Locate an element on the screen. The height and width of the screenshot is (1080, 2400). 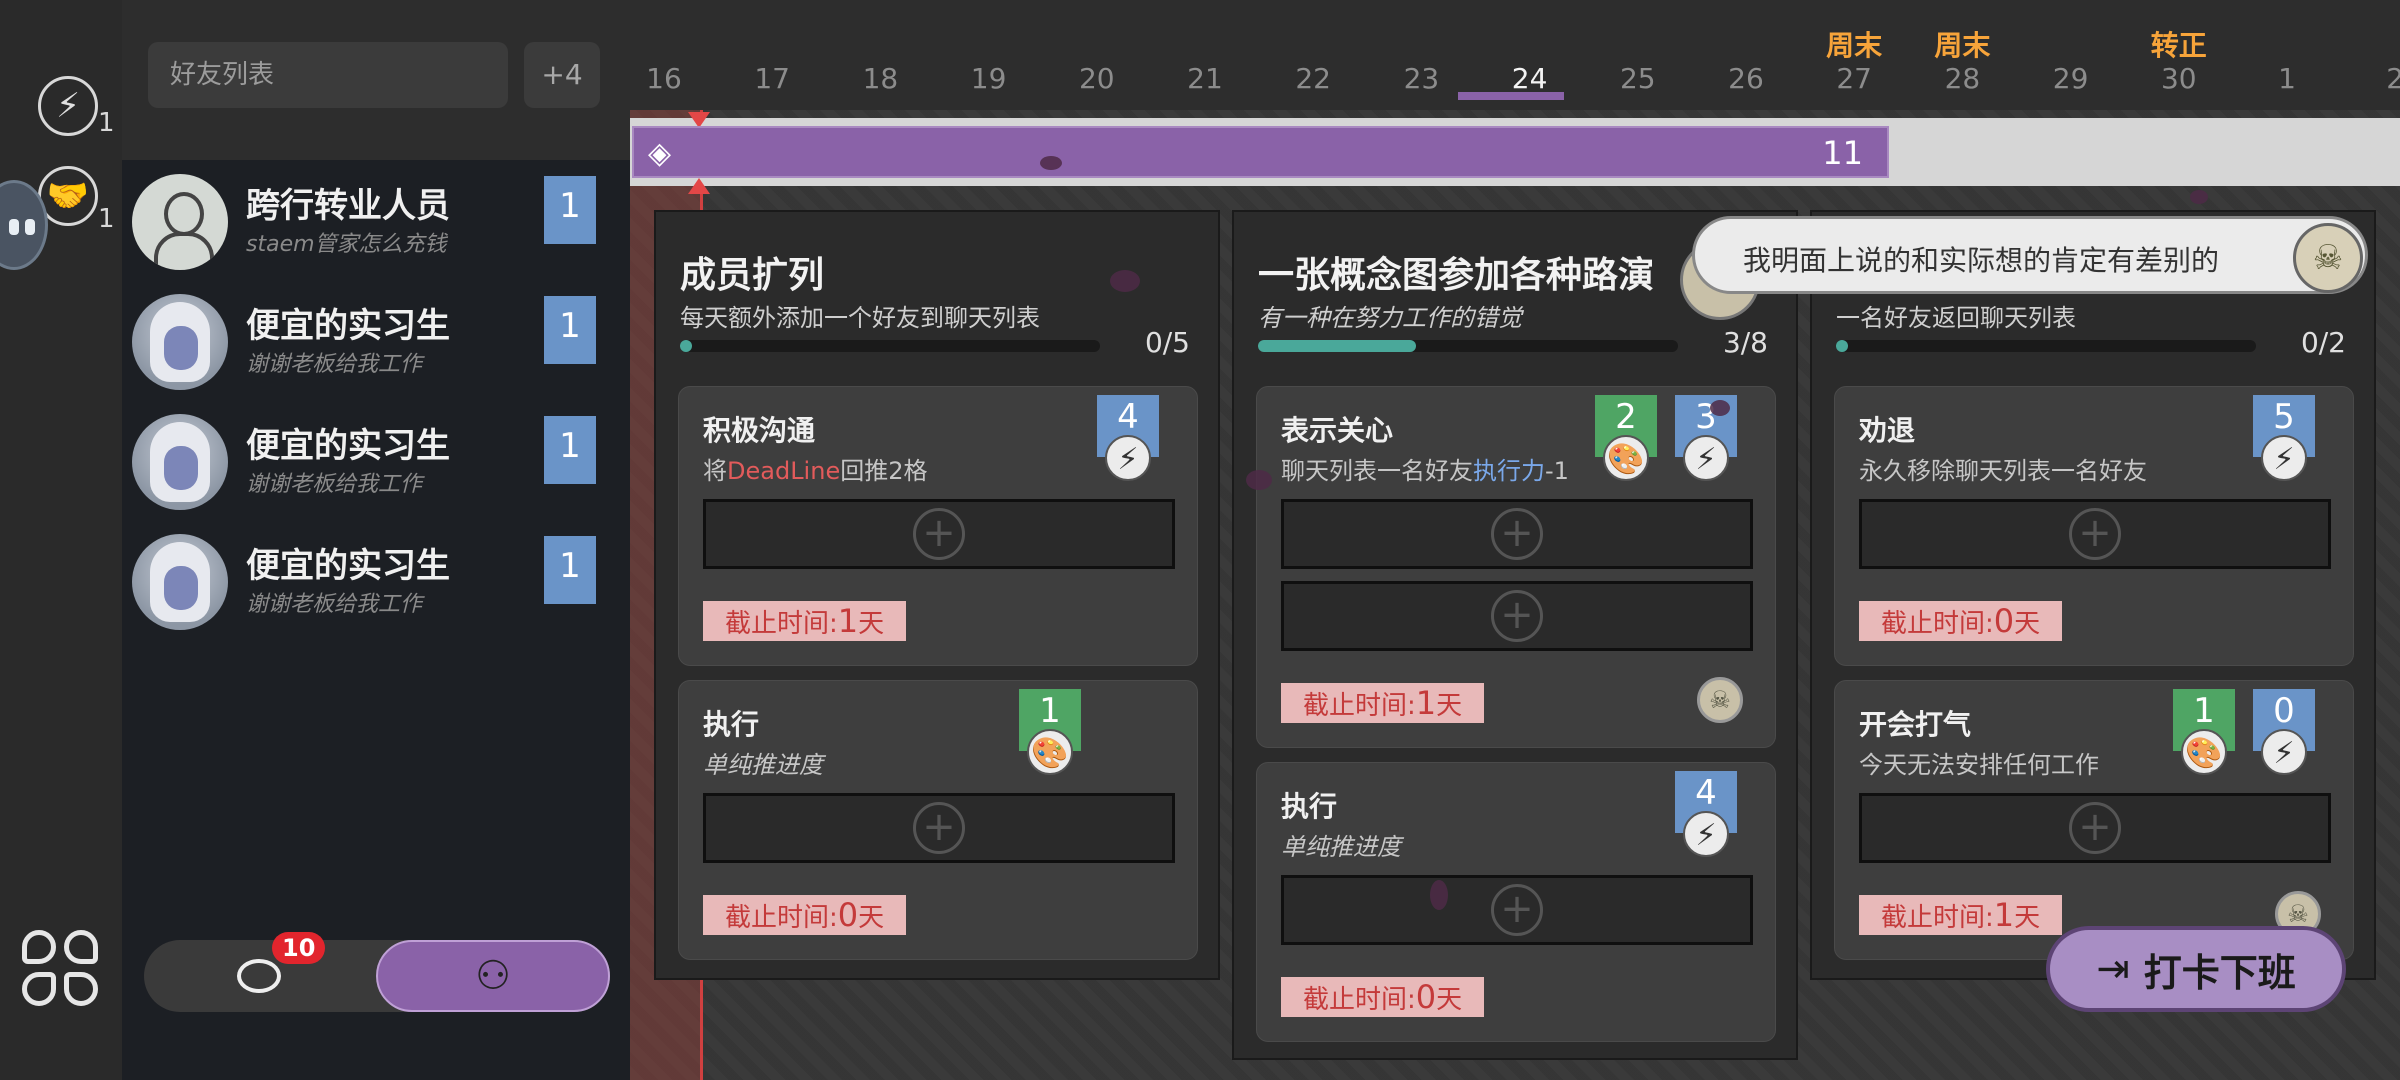
friends-header: 好友列表 +4 is located at coordinates (376, 80).